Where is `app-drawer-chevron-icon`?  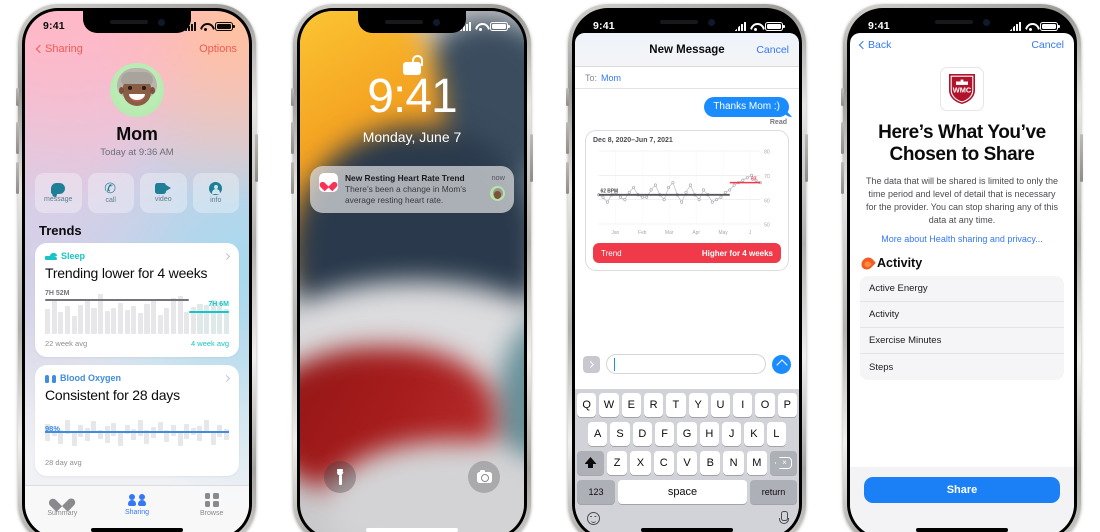
app-drawer-chevron-icon is located at coordinates (591, 364).